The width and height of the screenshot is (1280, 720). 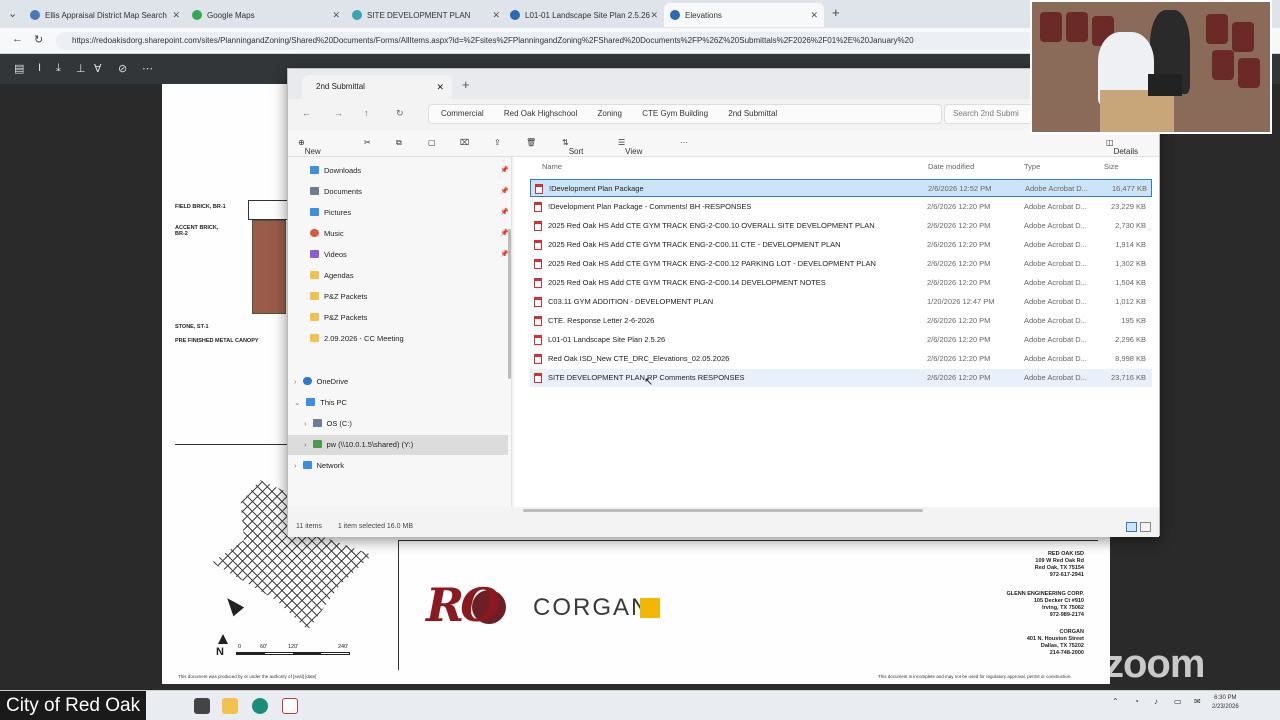 I want to click on chevron-down-icon: ⌄, so click(x=297, y=402).